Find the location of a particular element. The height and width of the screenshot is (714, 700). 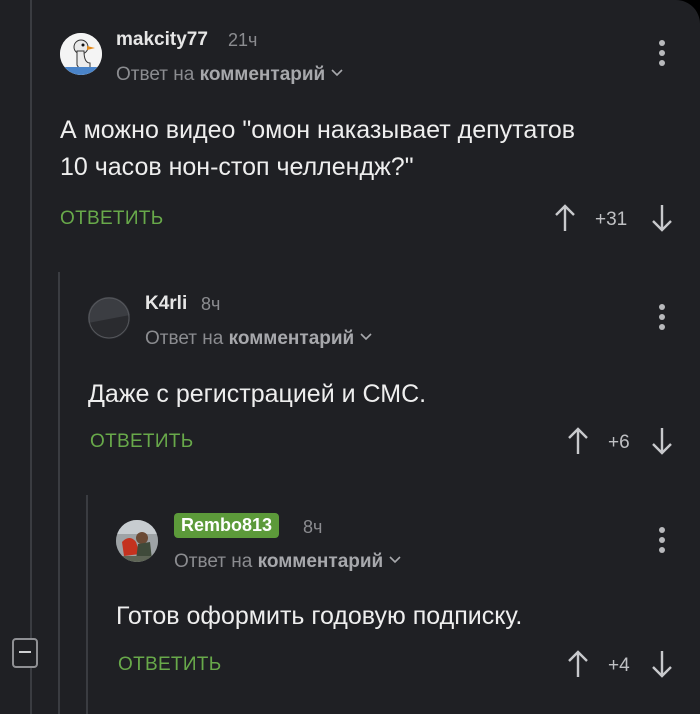

comment-text: Готов оформить годовую подписку. is located at coordinates (319, 616).